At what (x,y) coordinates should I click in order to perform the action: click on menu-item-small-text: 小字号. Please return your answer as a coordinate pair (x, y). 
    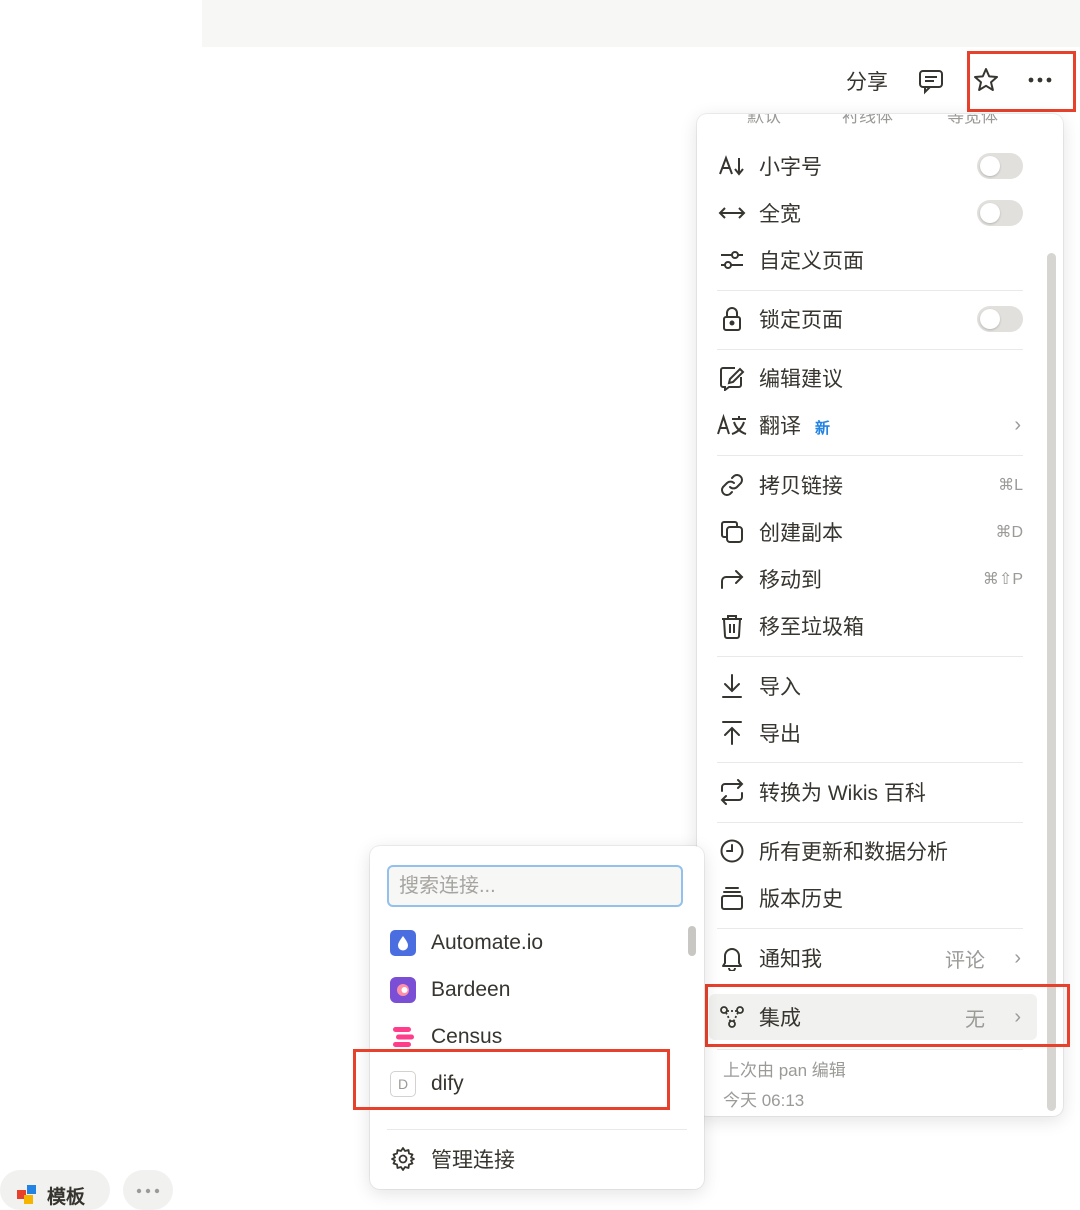
    Looking at the image, I should click on (867, 166).